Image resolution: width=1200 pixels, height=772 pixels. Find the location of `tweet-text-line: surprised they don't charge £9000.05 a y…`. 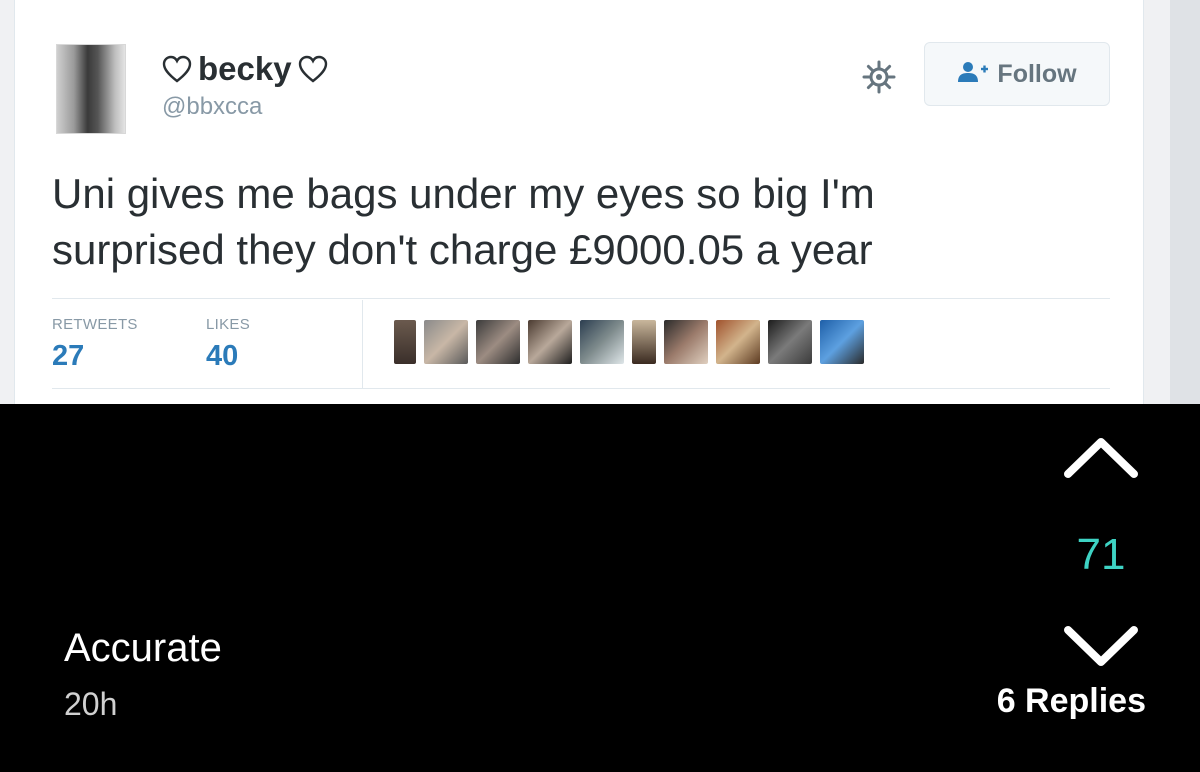

tweet-text-line: surprised they don't charge £9000.05 a y… is located at coordinates (462, 249).